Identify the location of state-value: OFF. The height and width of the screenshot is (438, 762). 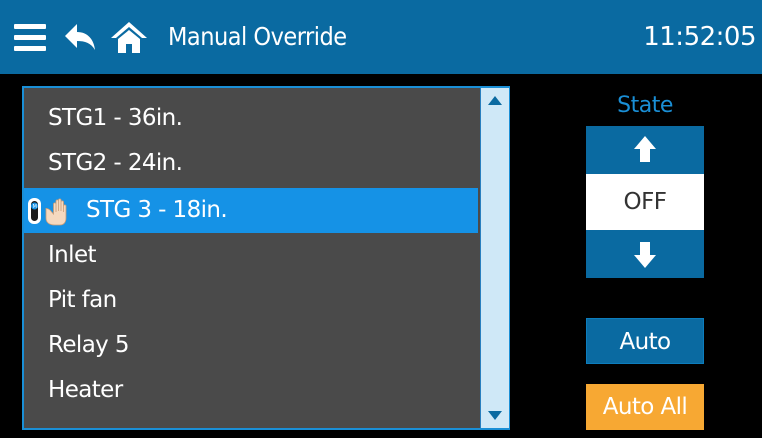
(645, 202).